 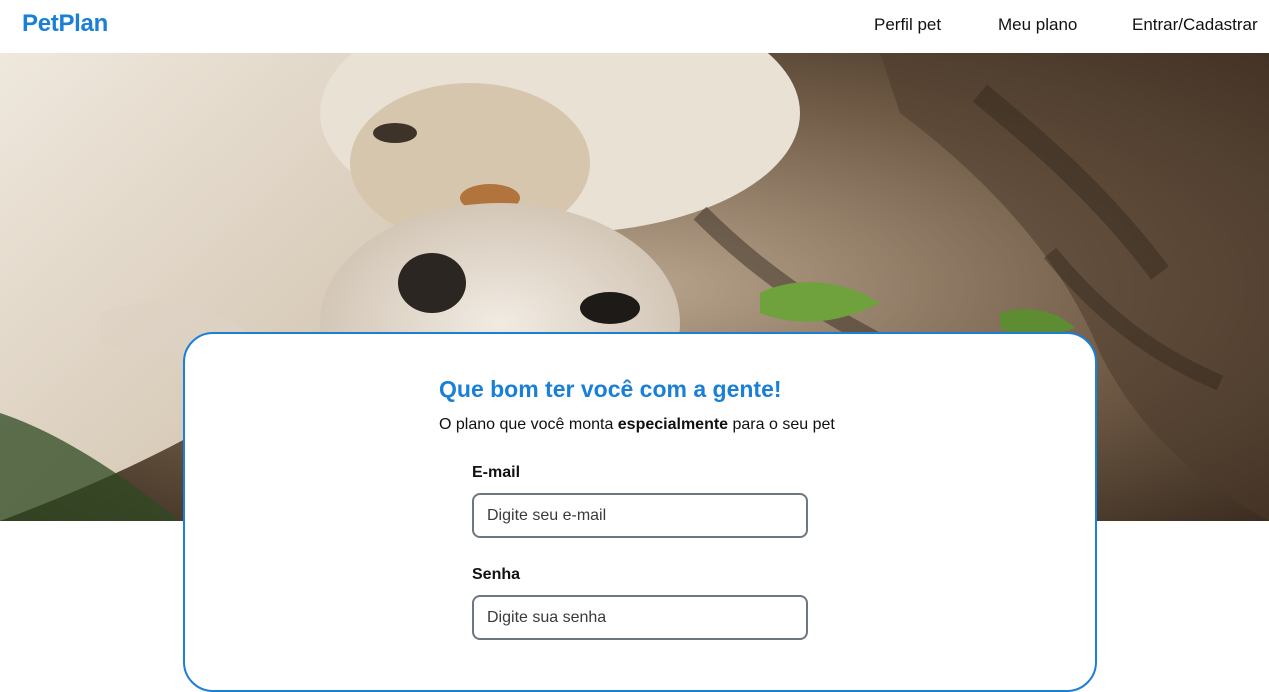 I want to click on login-title: Que bom ter você com a gente!, so click(x=610, y=389).